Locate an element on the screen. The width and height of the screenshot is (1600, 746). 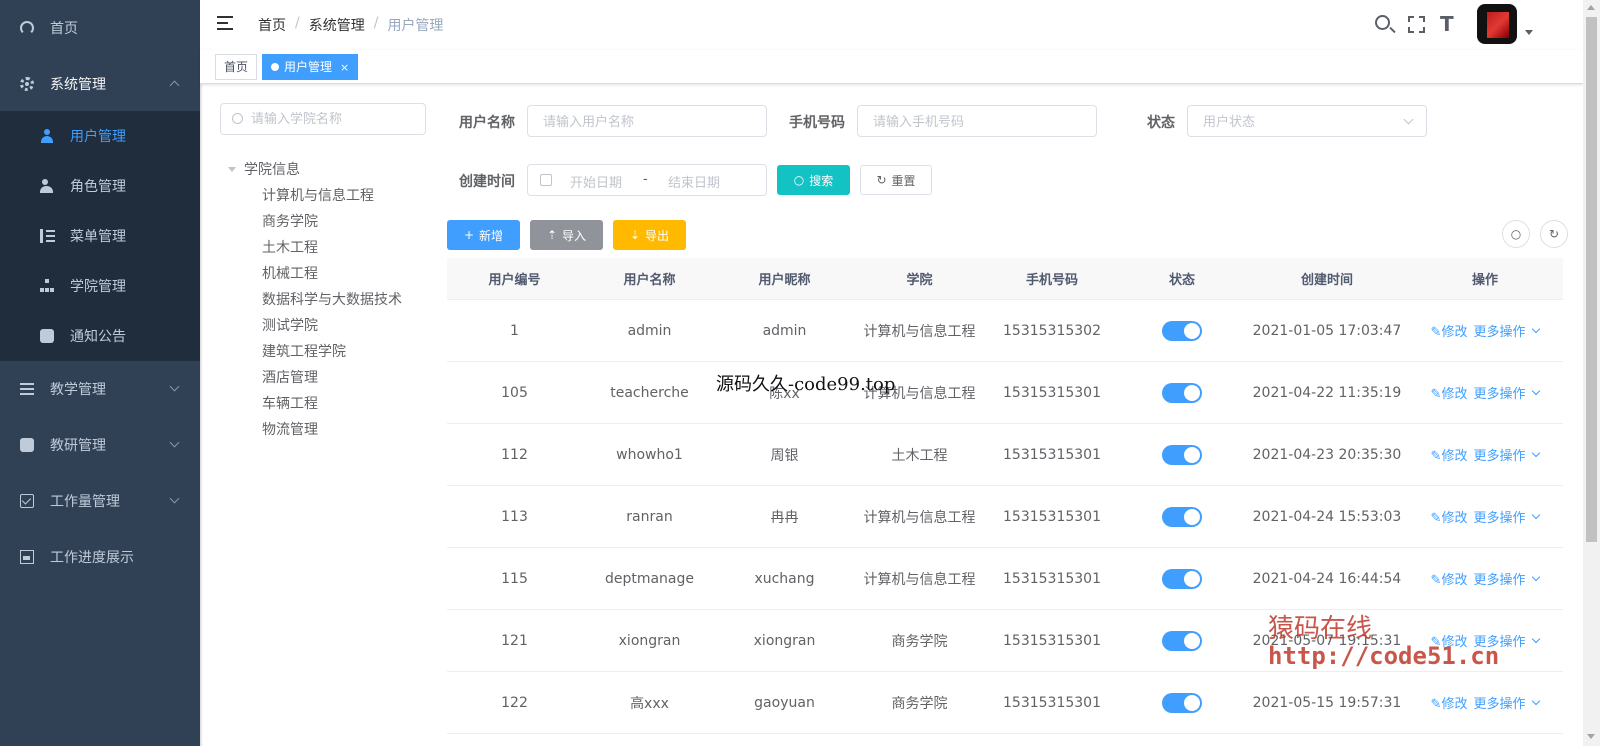
sidebar-item-home: 首页 is located at coordinates (100, 28).